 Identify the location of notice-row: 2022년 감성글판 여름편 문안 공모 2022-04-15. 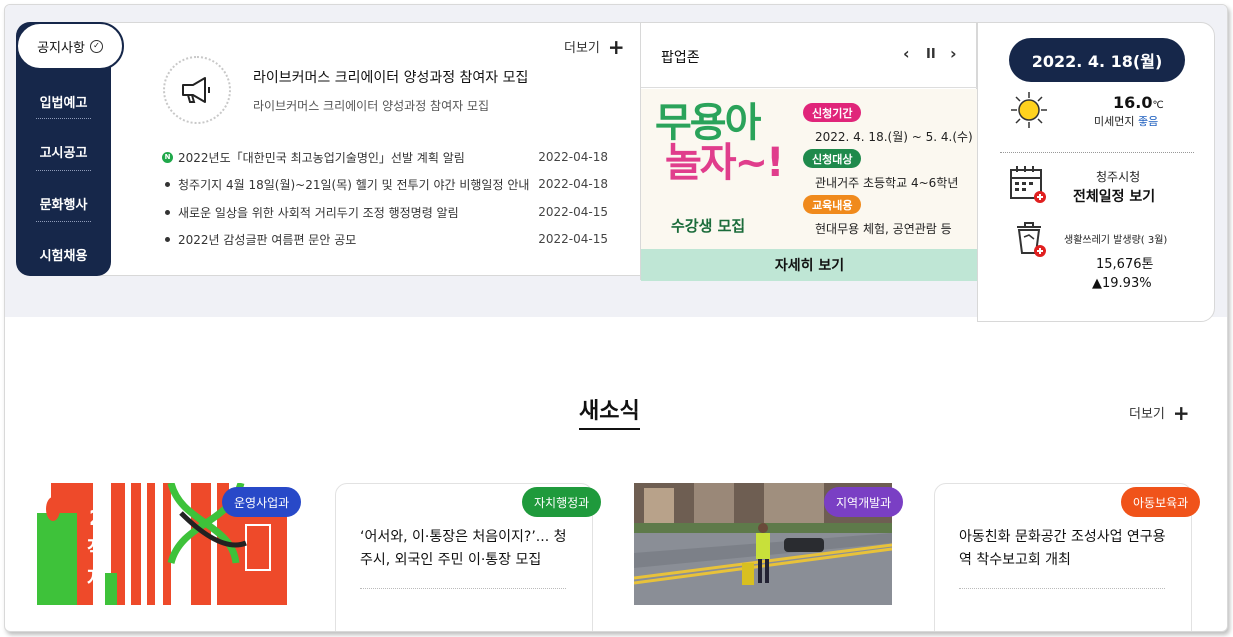
(385, 239).